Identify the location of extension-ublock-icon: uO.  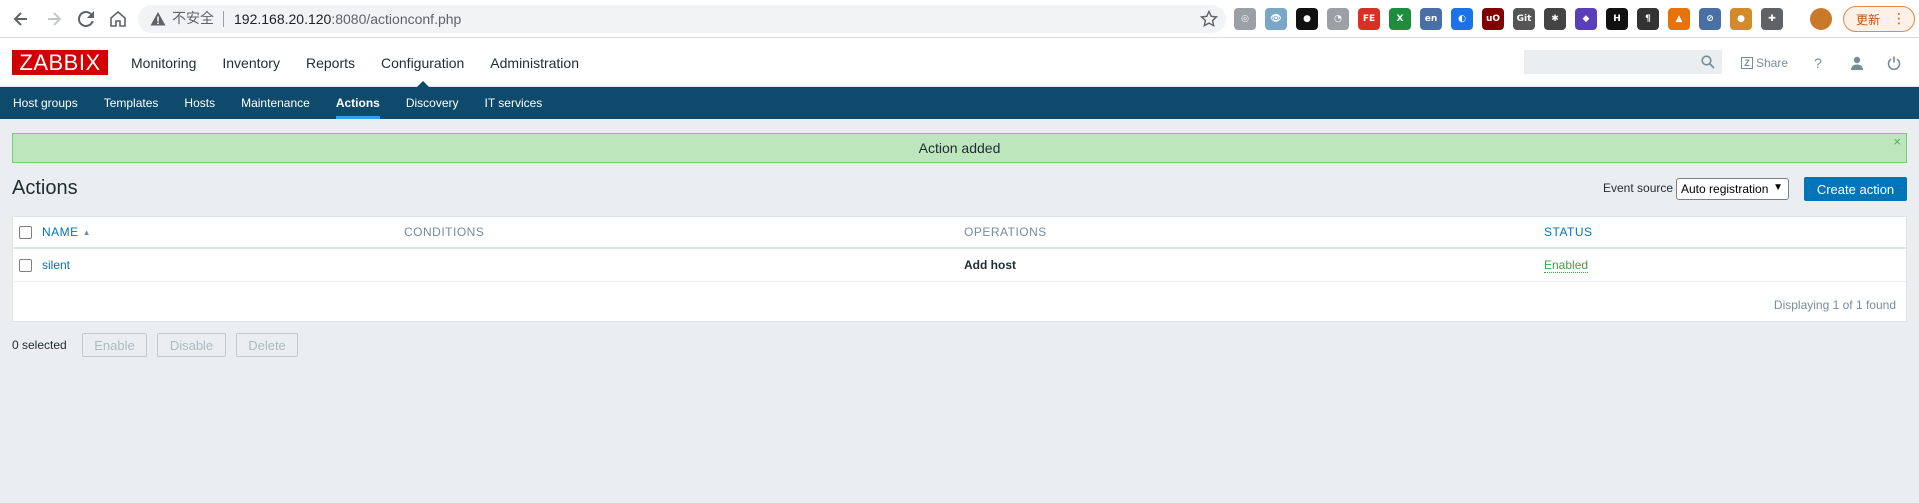
(1493, 19).